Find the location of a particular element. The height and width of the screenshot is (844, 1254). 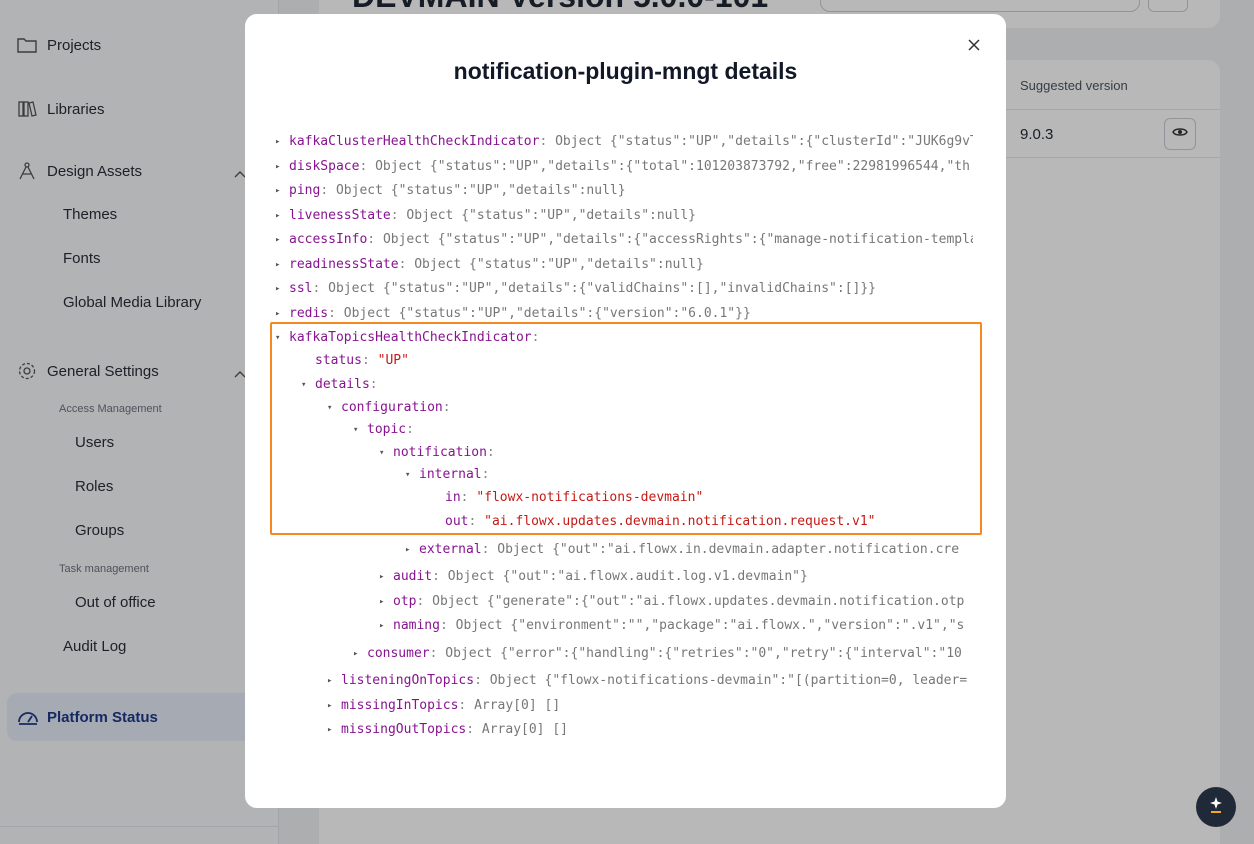

tree-key: livenessState is located at coordinates (340, 215).